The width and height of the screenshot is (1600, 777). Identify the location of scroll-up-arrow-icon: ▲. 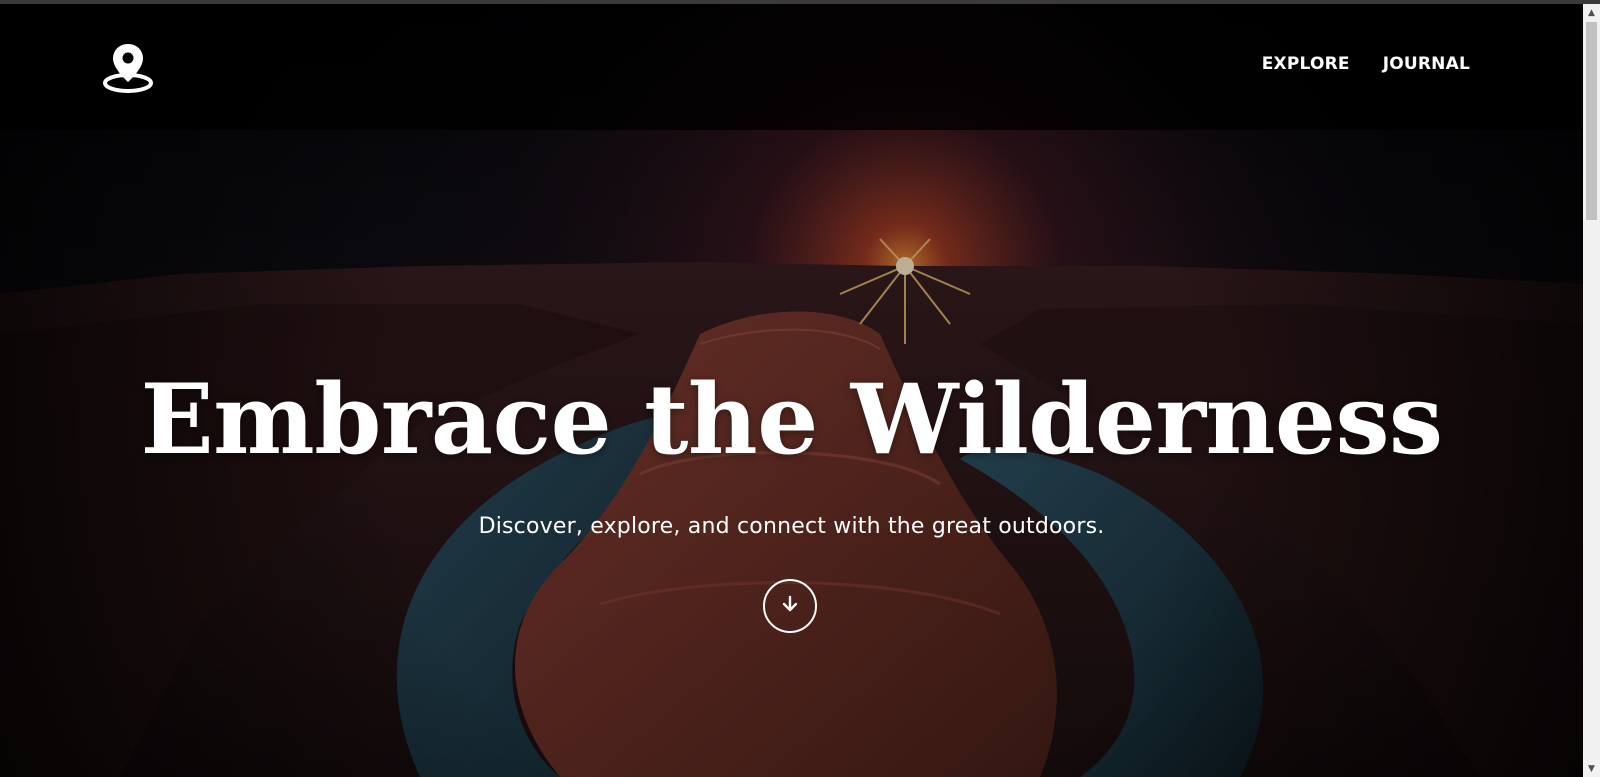
(1591, 12).